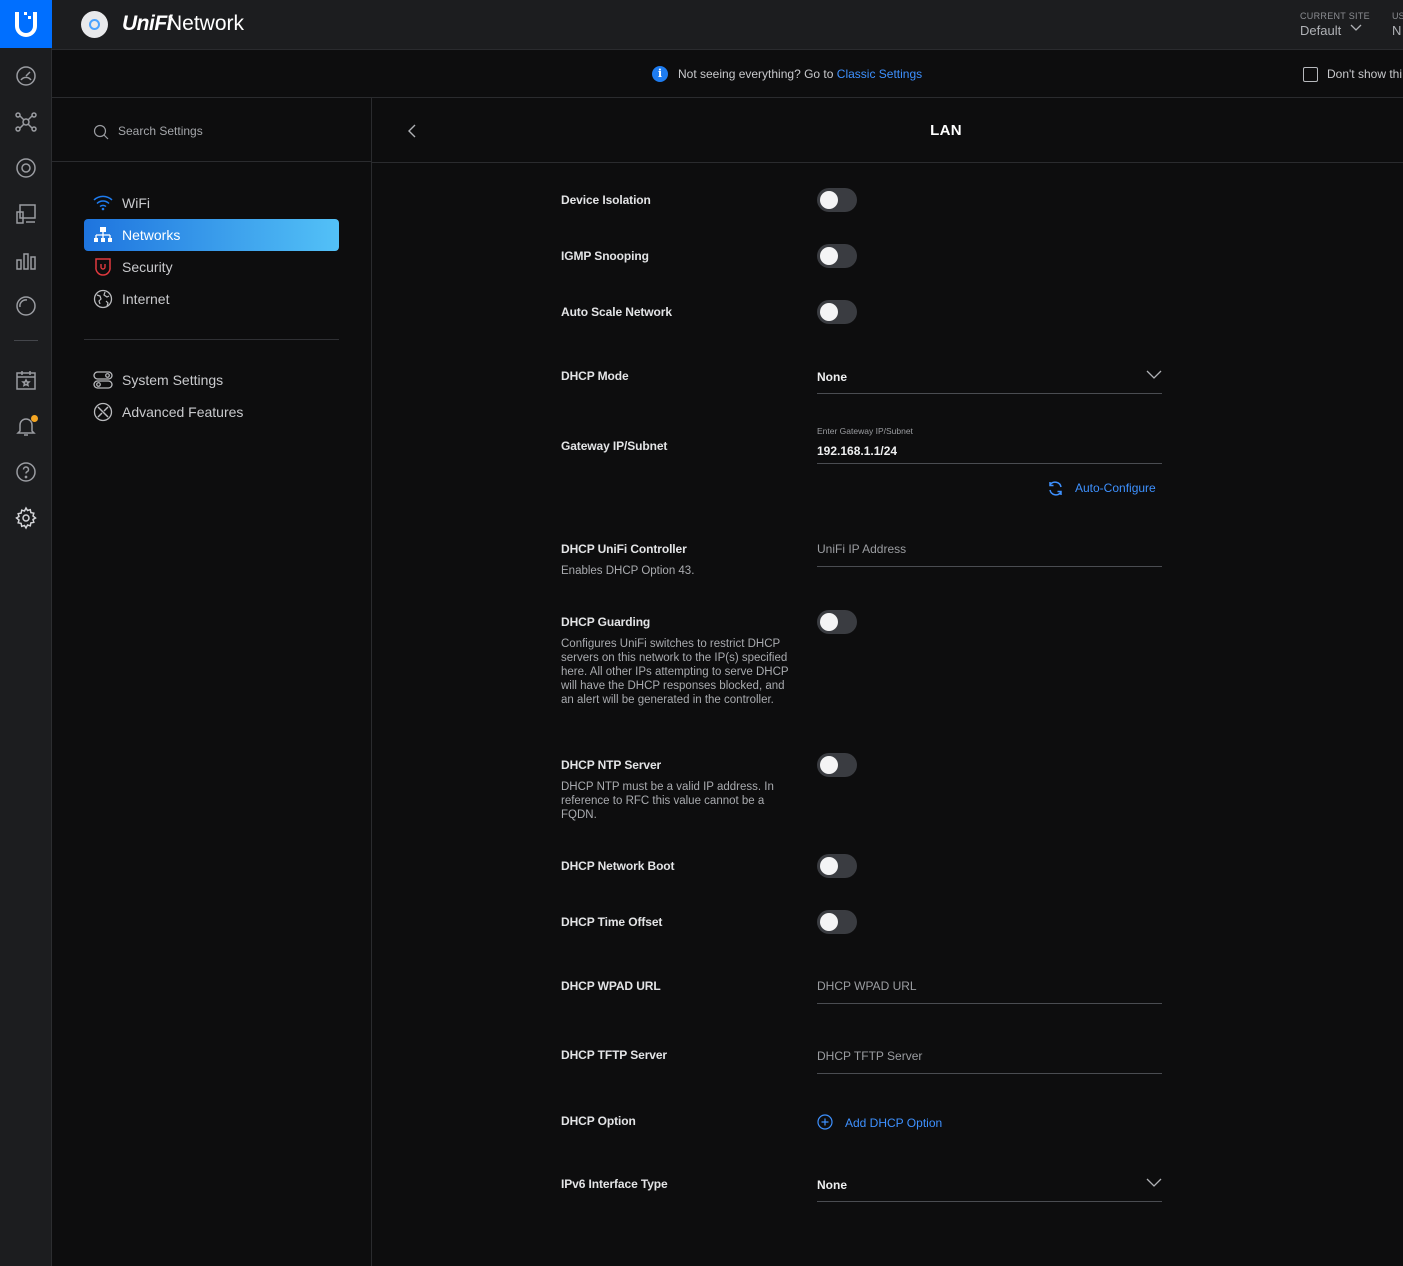  What do you see at coordinates (1396, 30) in the screenshot?
I see `user-value: N` at bounding box center [1396, 30].